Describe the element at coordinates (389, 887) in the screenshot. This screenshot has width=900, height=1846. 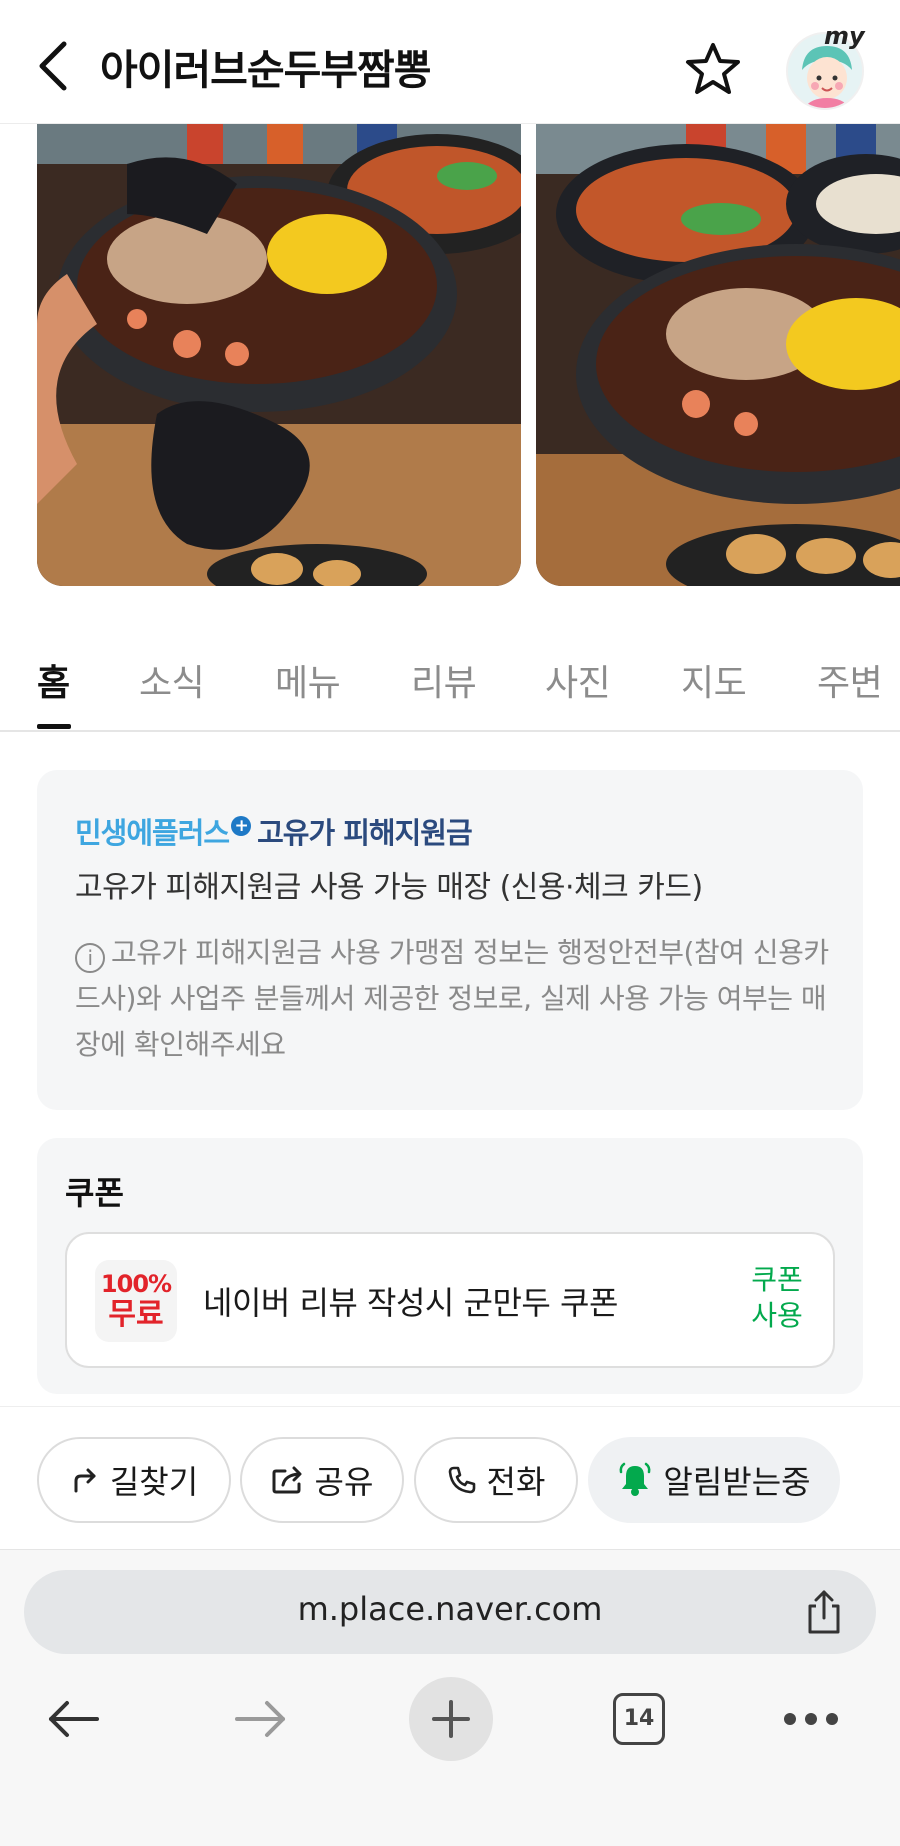
I see `support-fund-subtitle: 고유가 피해지원금 사용 가능 매장 (신용·체크 카드)` at that location.